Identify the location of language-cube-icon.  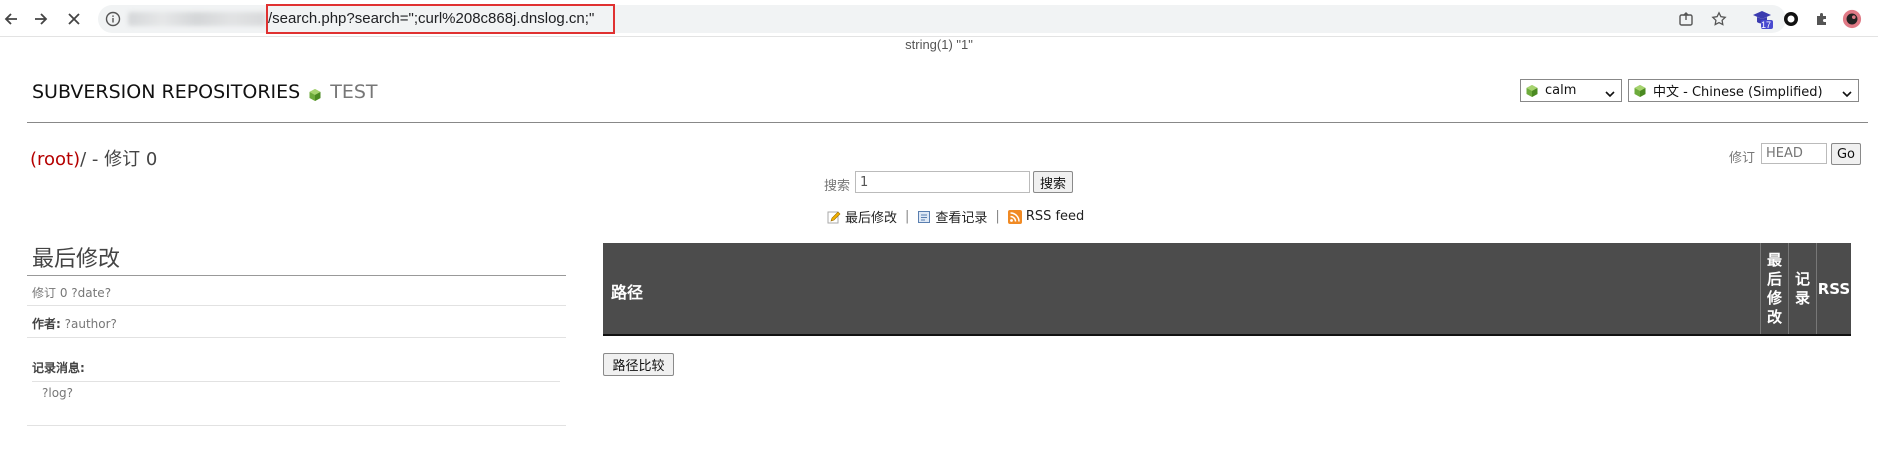
(1640, 91).